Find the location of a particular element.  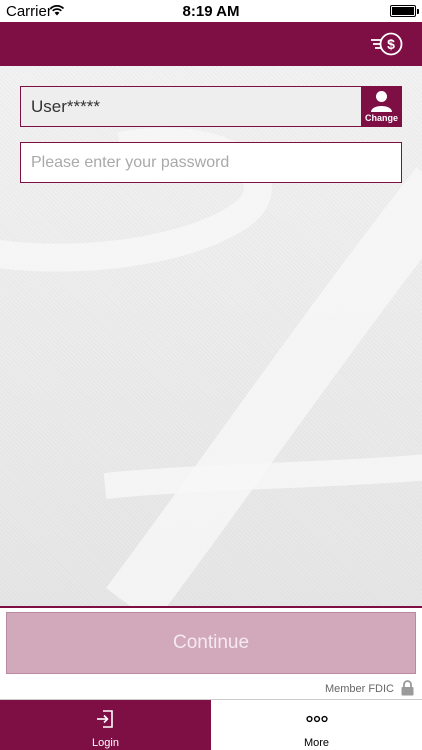

username-display: User***** is located at coordinates (191, 106).